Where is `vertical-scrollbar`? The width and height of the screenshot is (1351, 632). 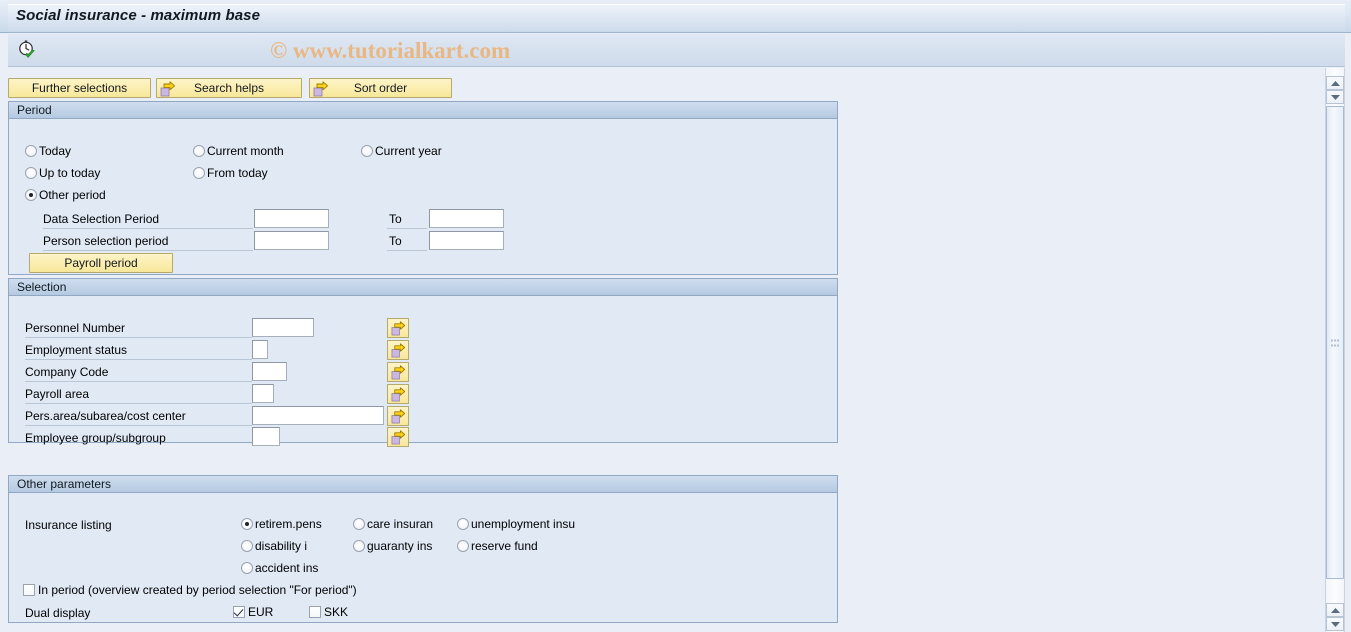
vertical-scrollbar is located at coordinates (1332, 350).